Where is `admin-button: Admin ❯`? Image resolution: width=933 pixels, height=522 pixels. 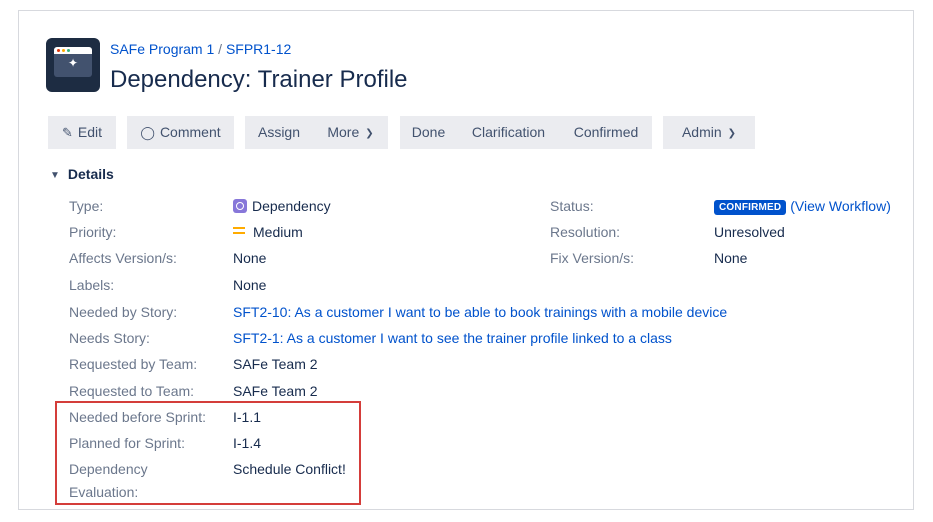
admin-button: Admin ❯ is located at coordinates (709, 132).